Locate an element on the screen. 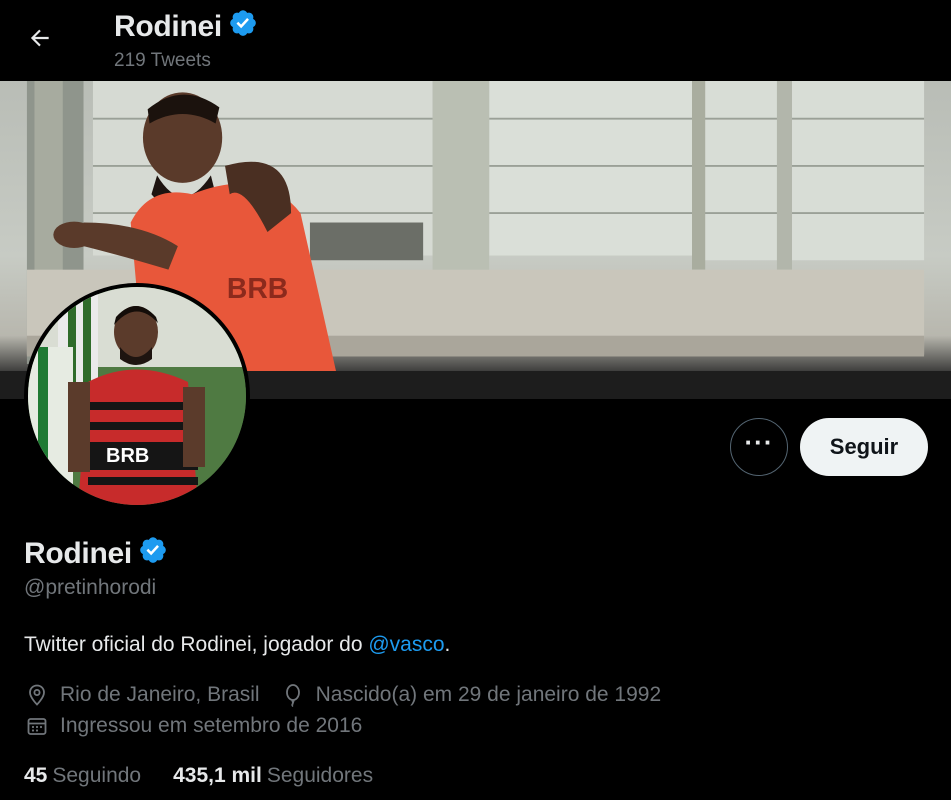  follow-button: Seguir is located at coordinates (864, 447).